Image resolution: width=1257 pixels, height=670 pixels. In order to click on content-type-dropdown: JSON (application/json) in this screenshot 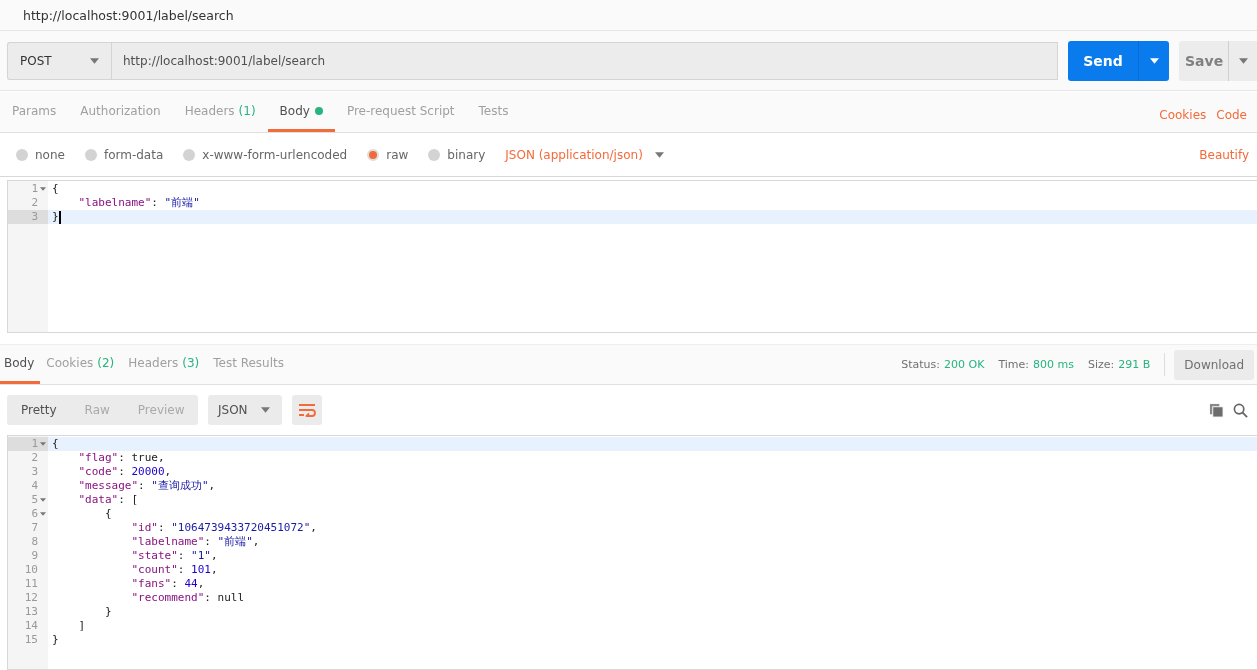, I will do `click(584, 154)`.